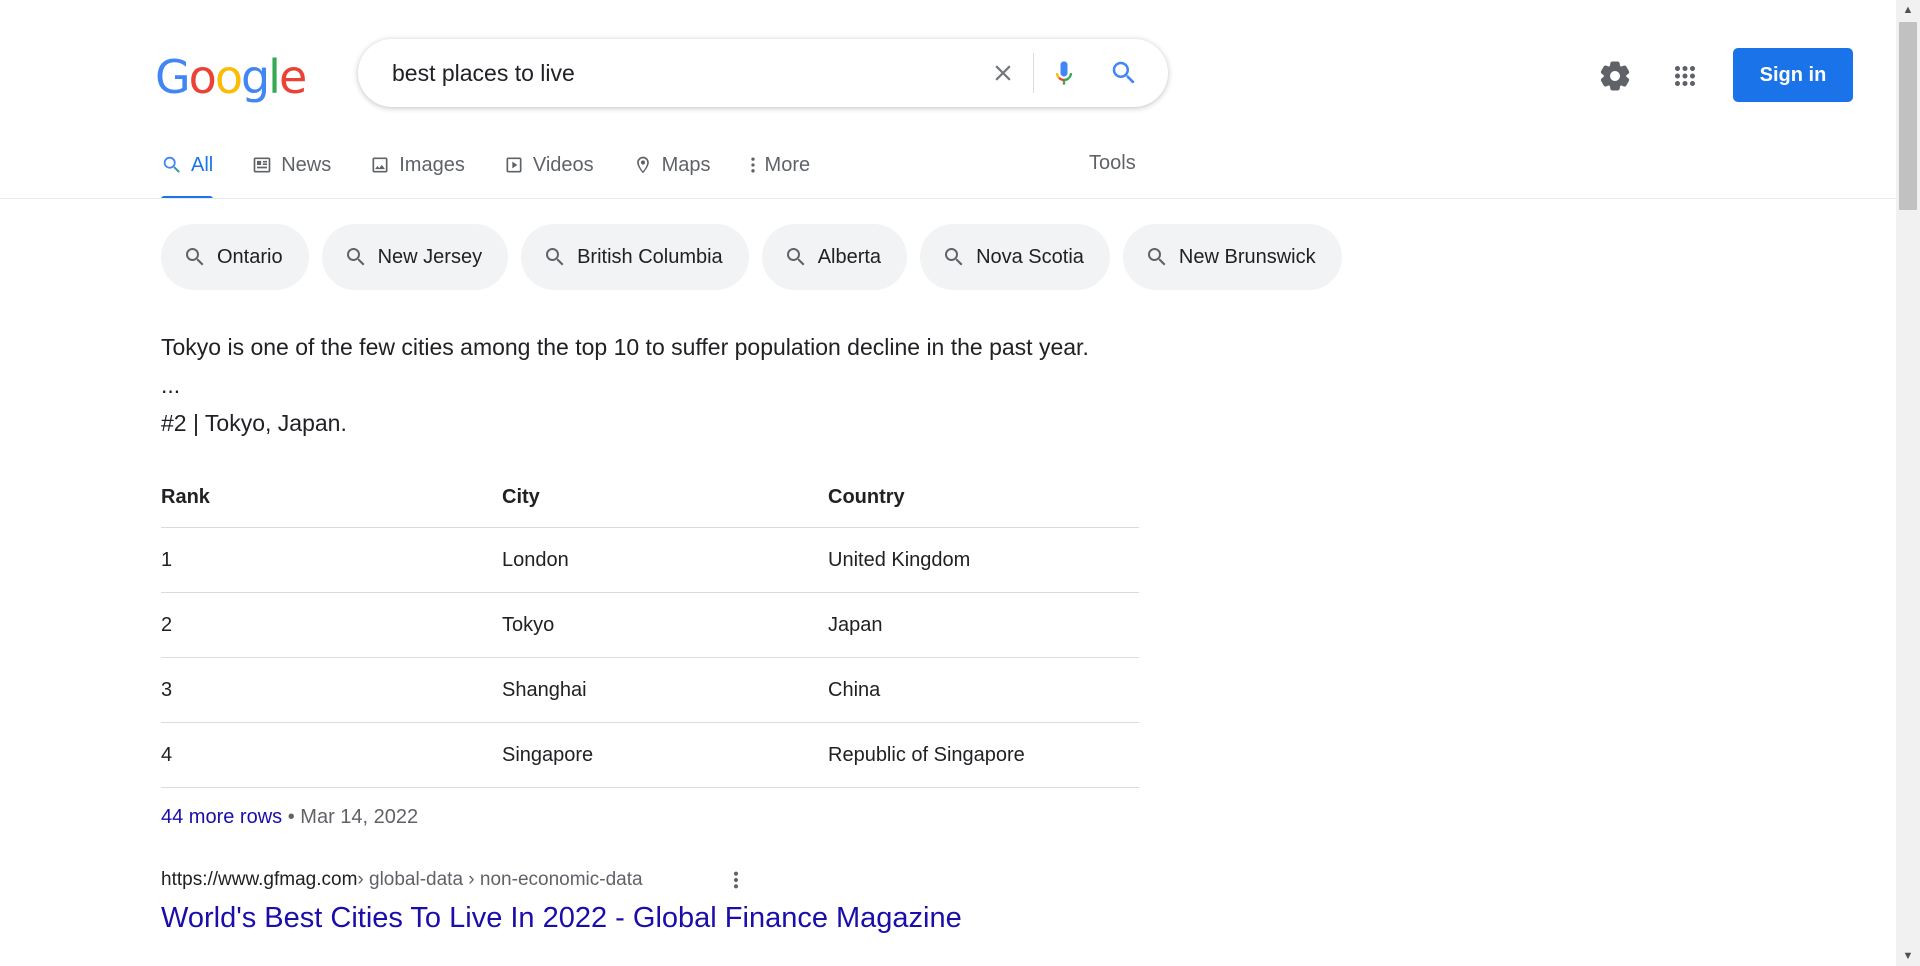 This screenshot has height=966, width=1920. What do you see at coordinates (221, 817) in the screenshot?
I see `more-rows-link: 44 more rows` at bounding box center [221, 817].